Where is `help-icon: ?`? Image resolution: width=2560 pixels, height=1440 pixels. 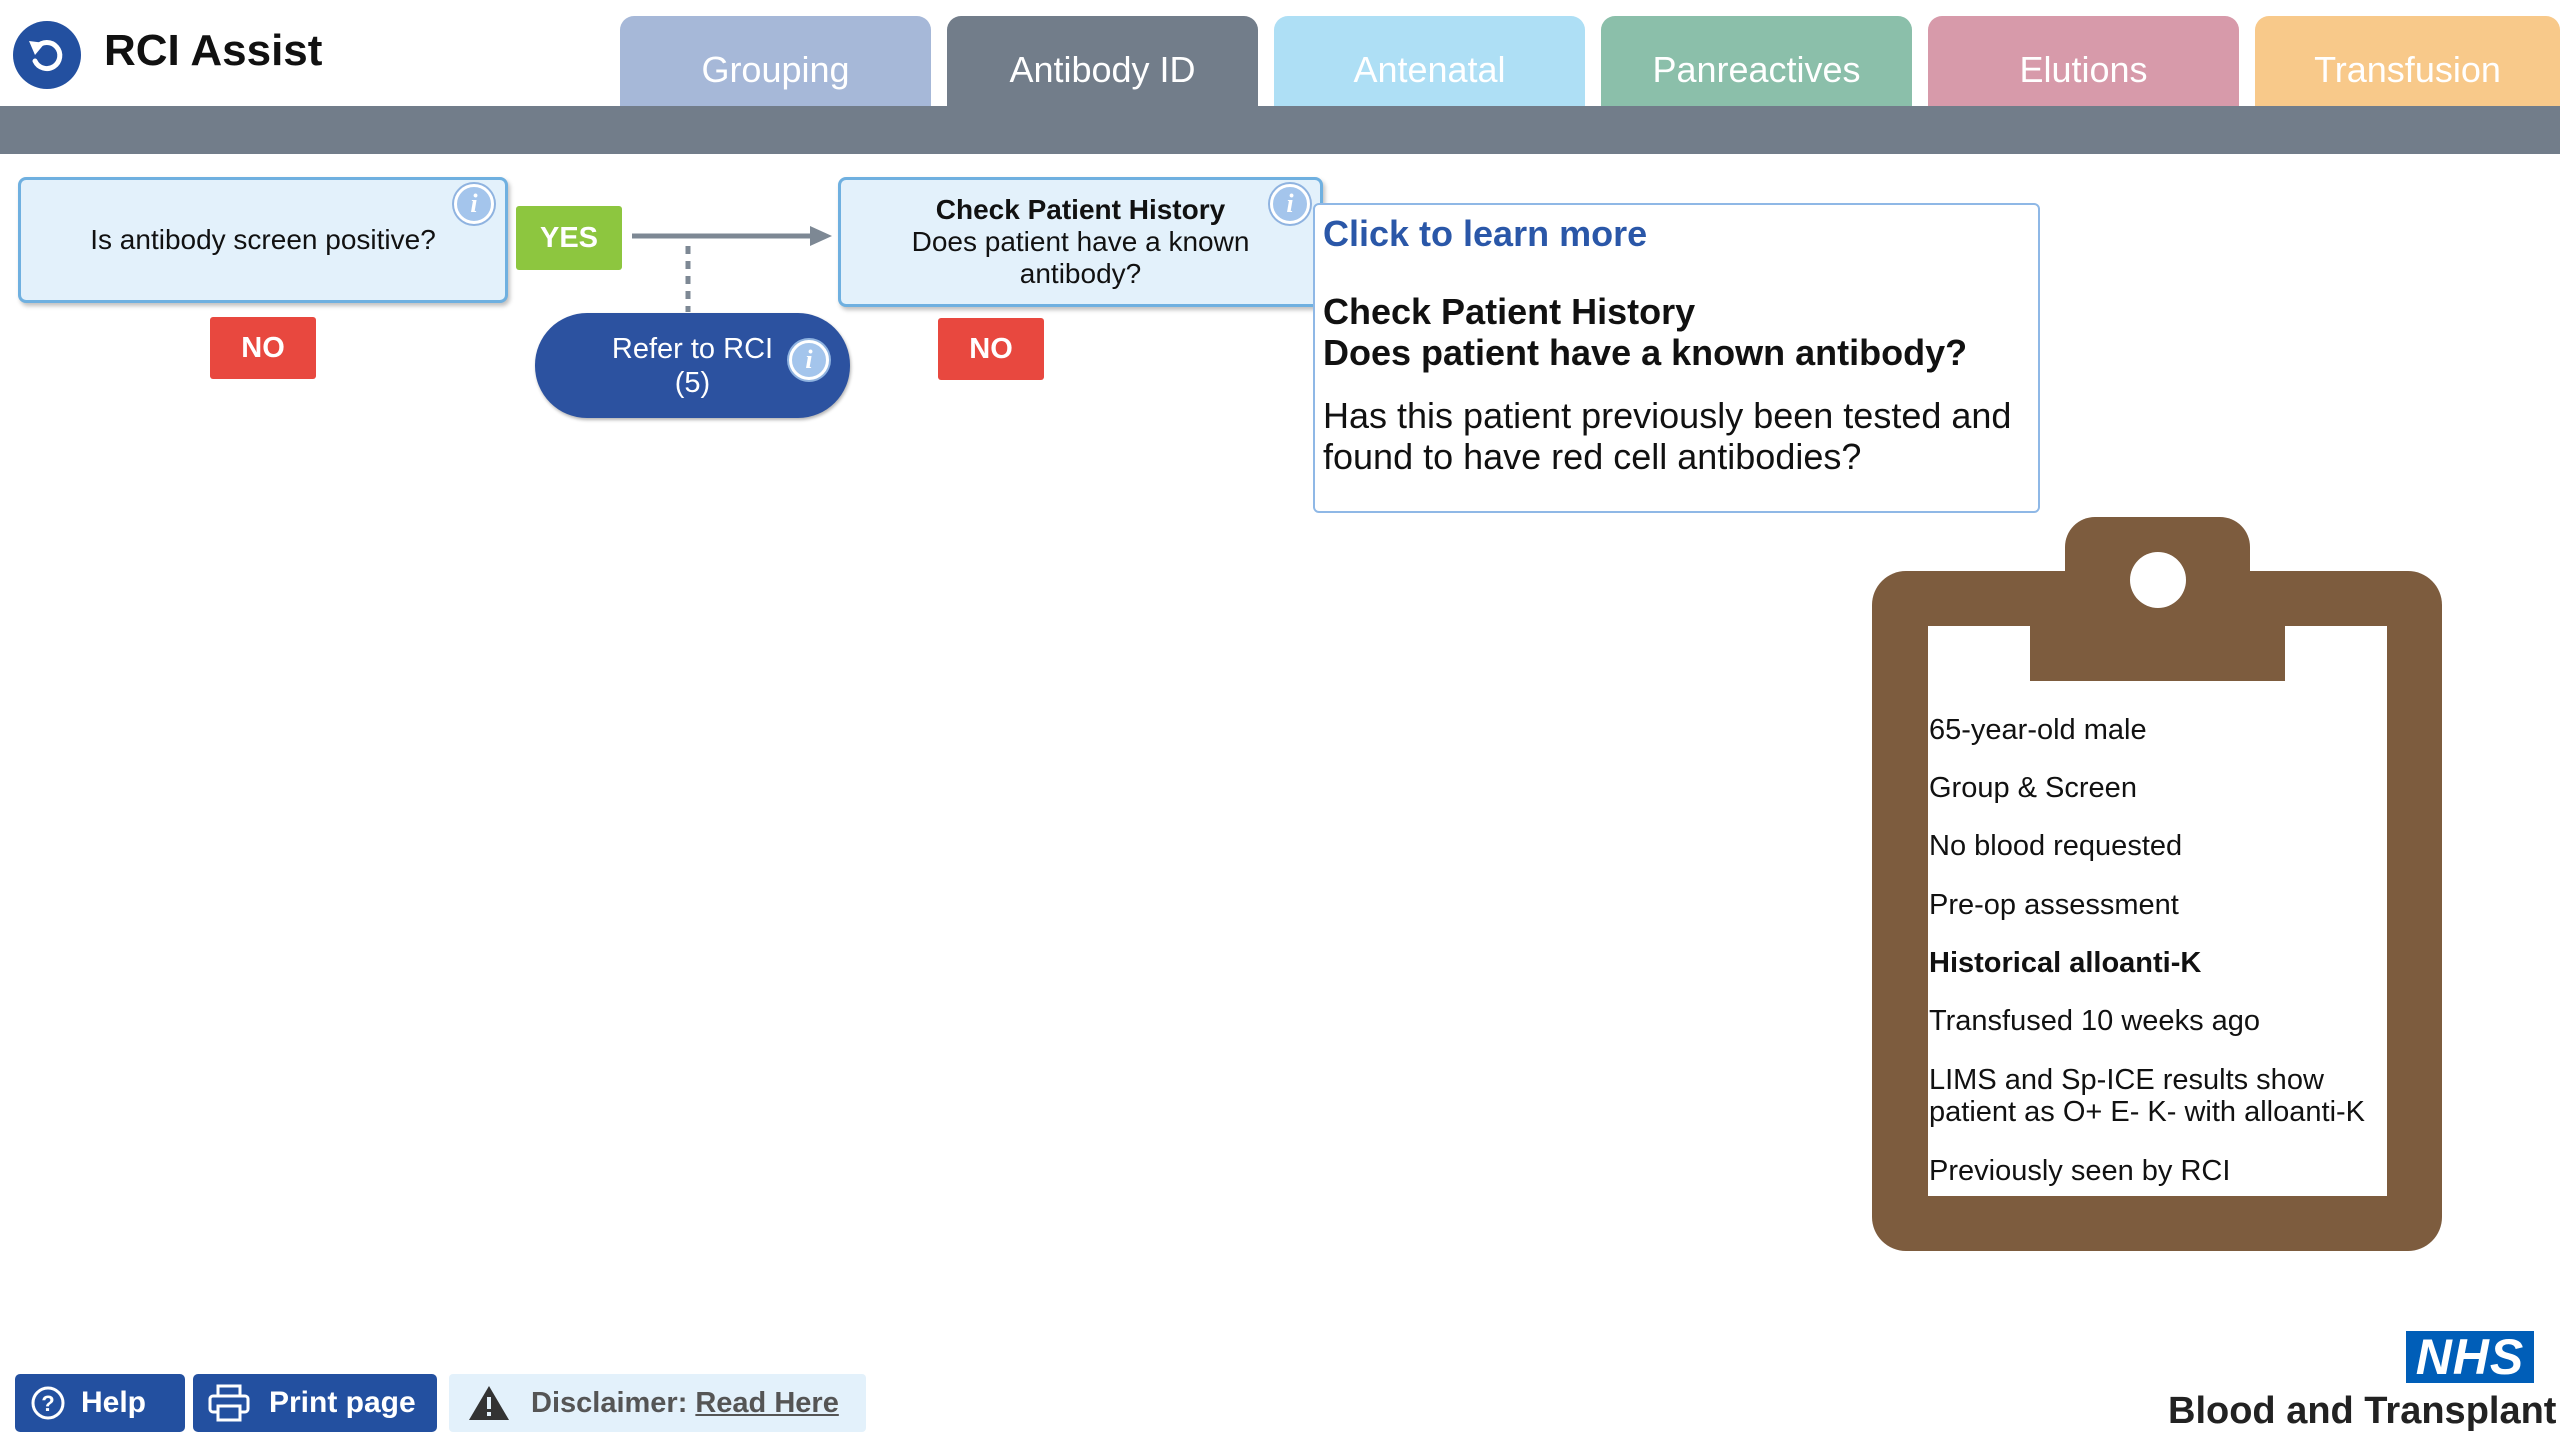 help-icon: ? is located at coordinates (48, 1403).